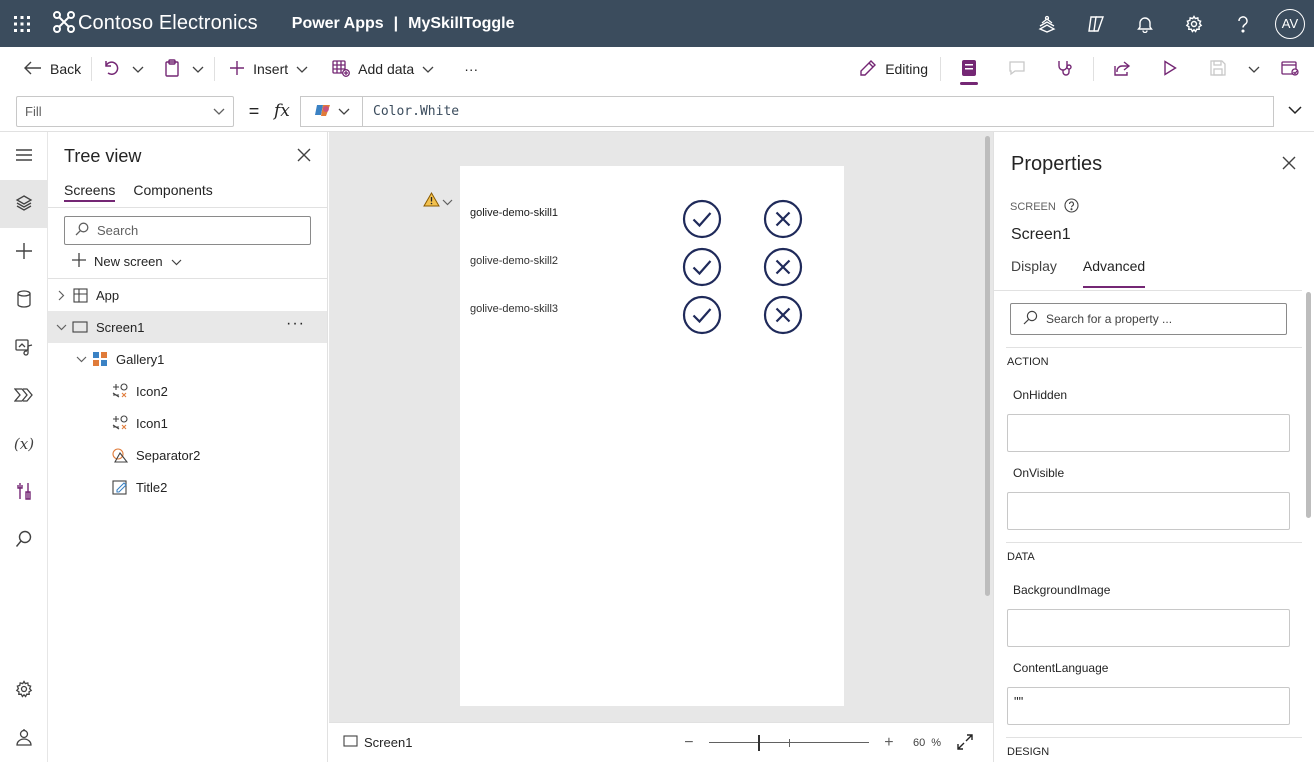 Image resolution: width=1314 pixels, height=762 pixels. I want to click on rail-media-button, so click(24, 348).